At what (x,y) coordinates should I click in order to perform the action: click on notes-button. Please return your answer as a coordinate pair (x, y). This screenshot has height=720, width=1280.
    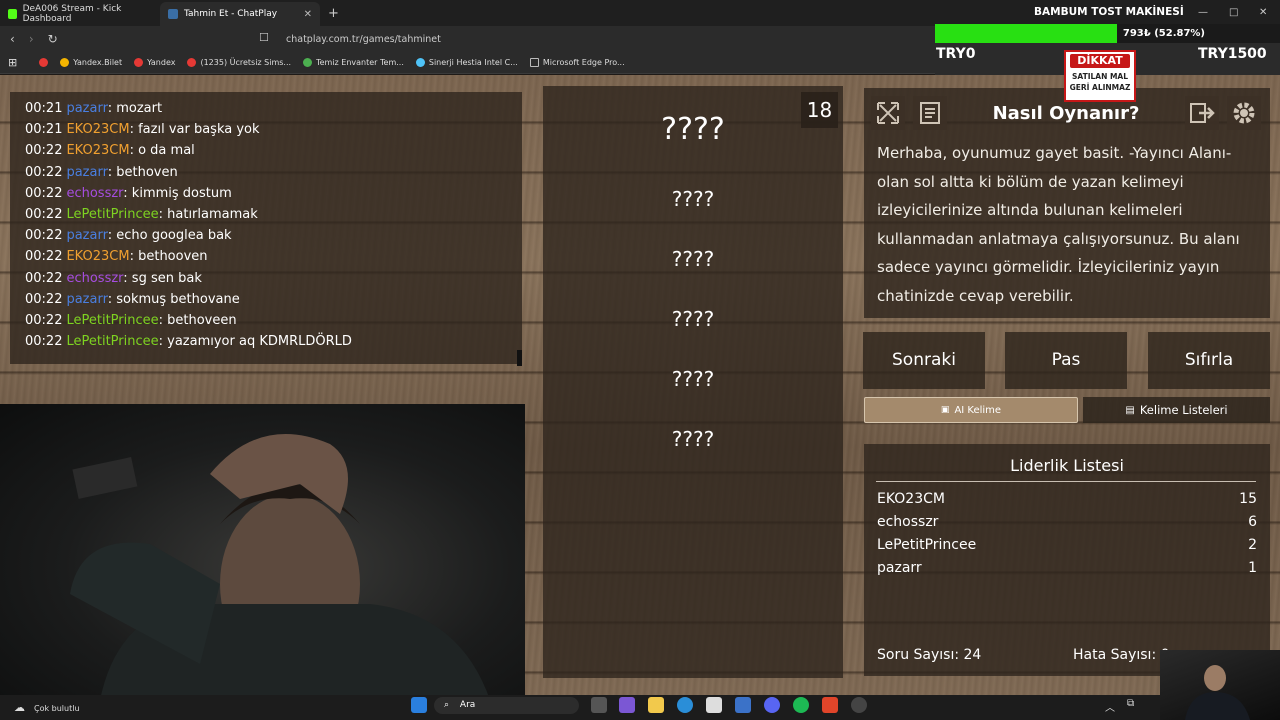
    Looking at the image, I should click on (930, 113).